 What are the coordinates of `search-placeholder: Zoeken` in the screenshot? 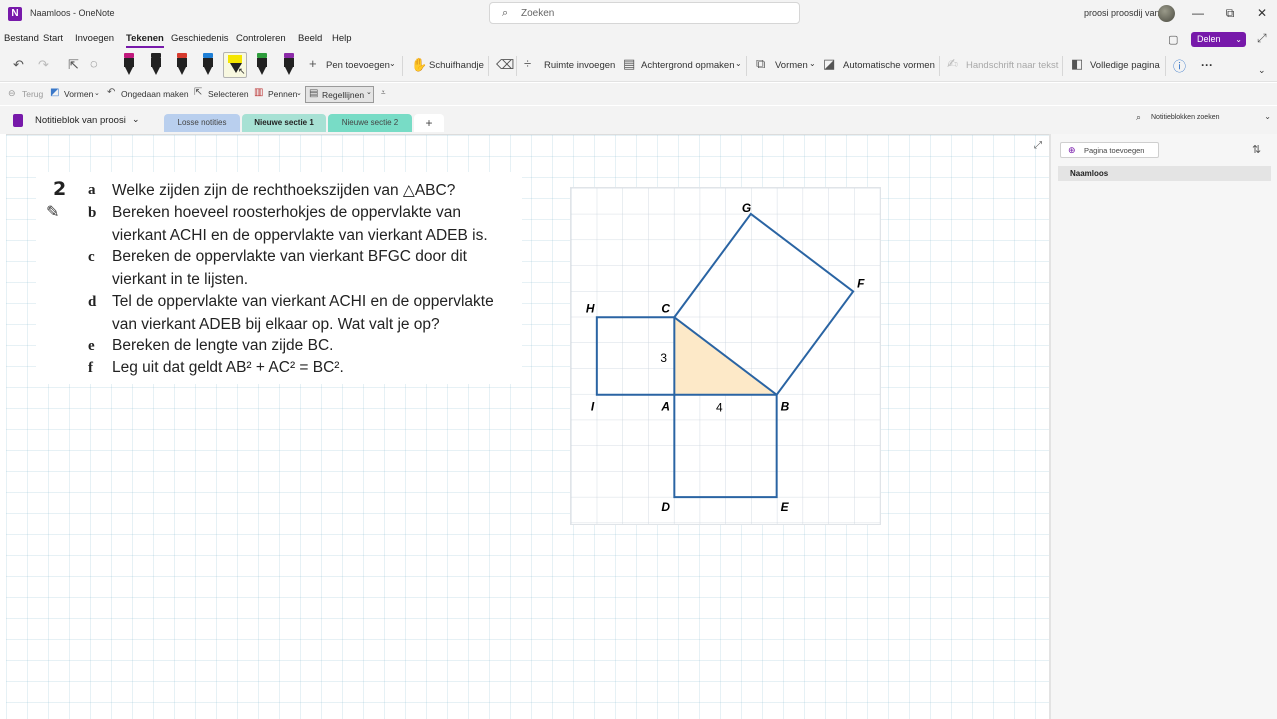 It's located at (538, 13).